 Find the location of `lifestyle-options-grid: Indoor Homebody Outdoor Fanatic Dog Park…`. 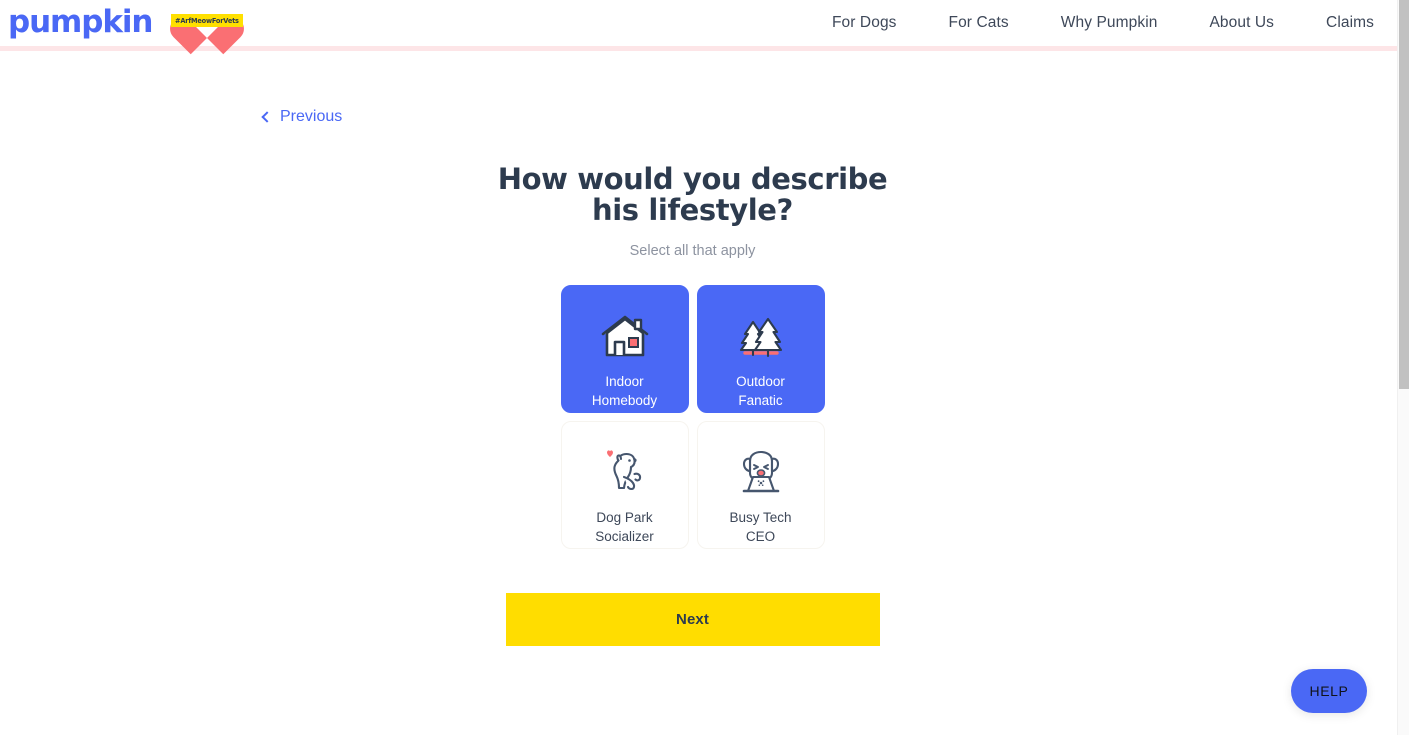

lifestyle-options-grid: Indoor Homebody Outdoor Fanatic Dog Park… is located at coordinates (692, 417).